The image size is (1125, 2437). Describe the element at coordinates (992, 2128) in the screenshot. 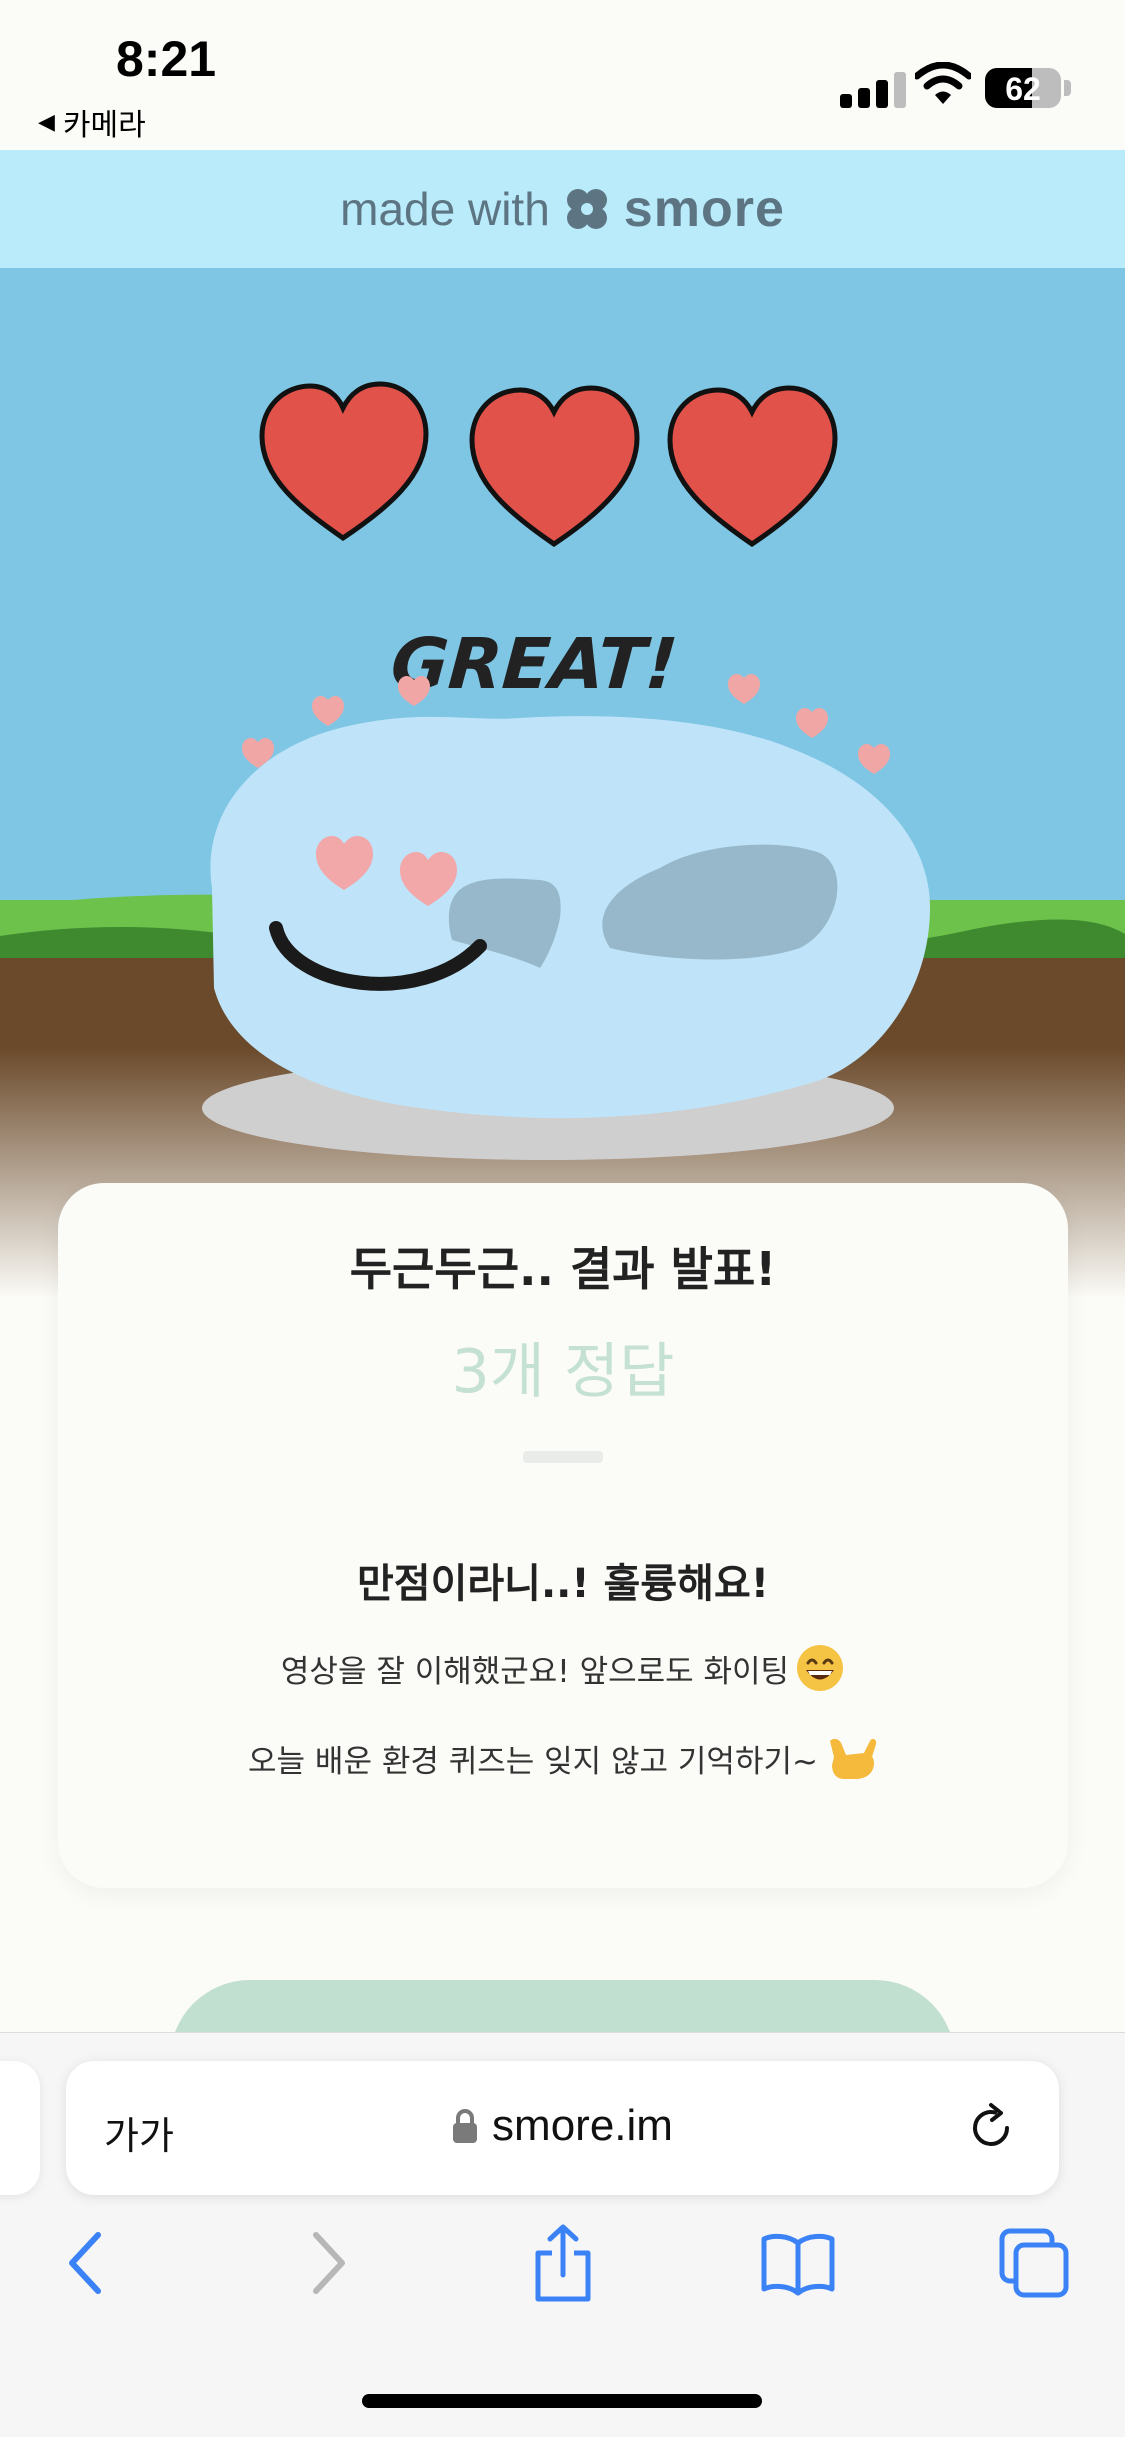

I see `reload-icon` at that location.